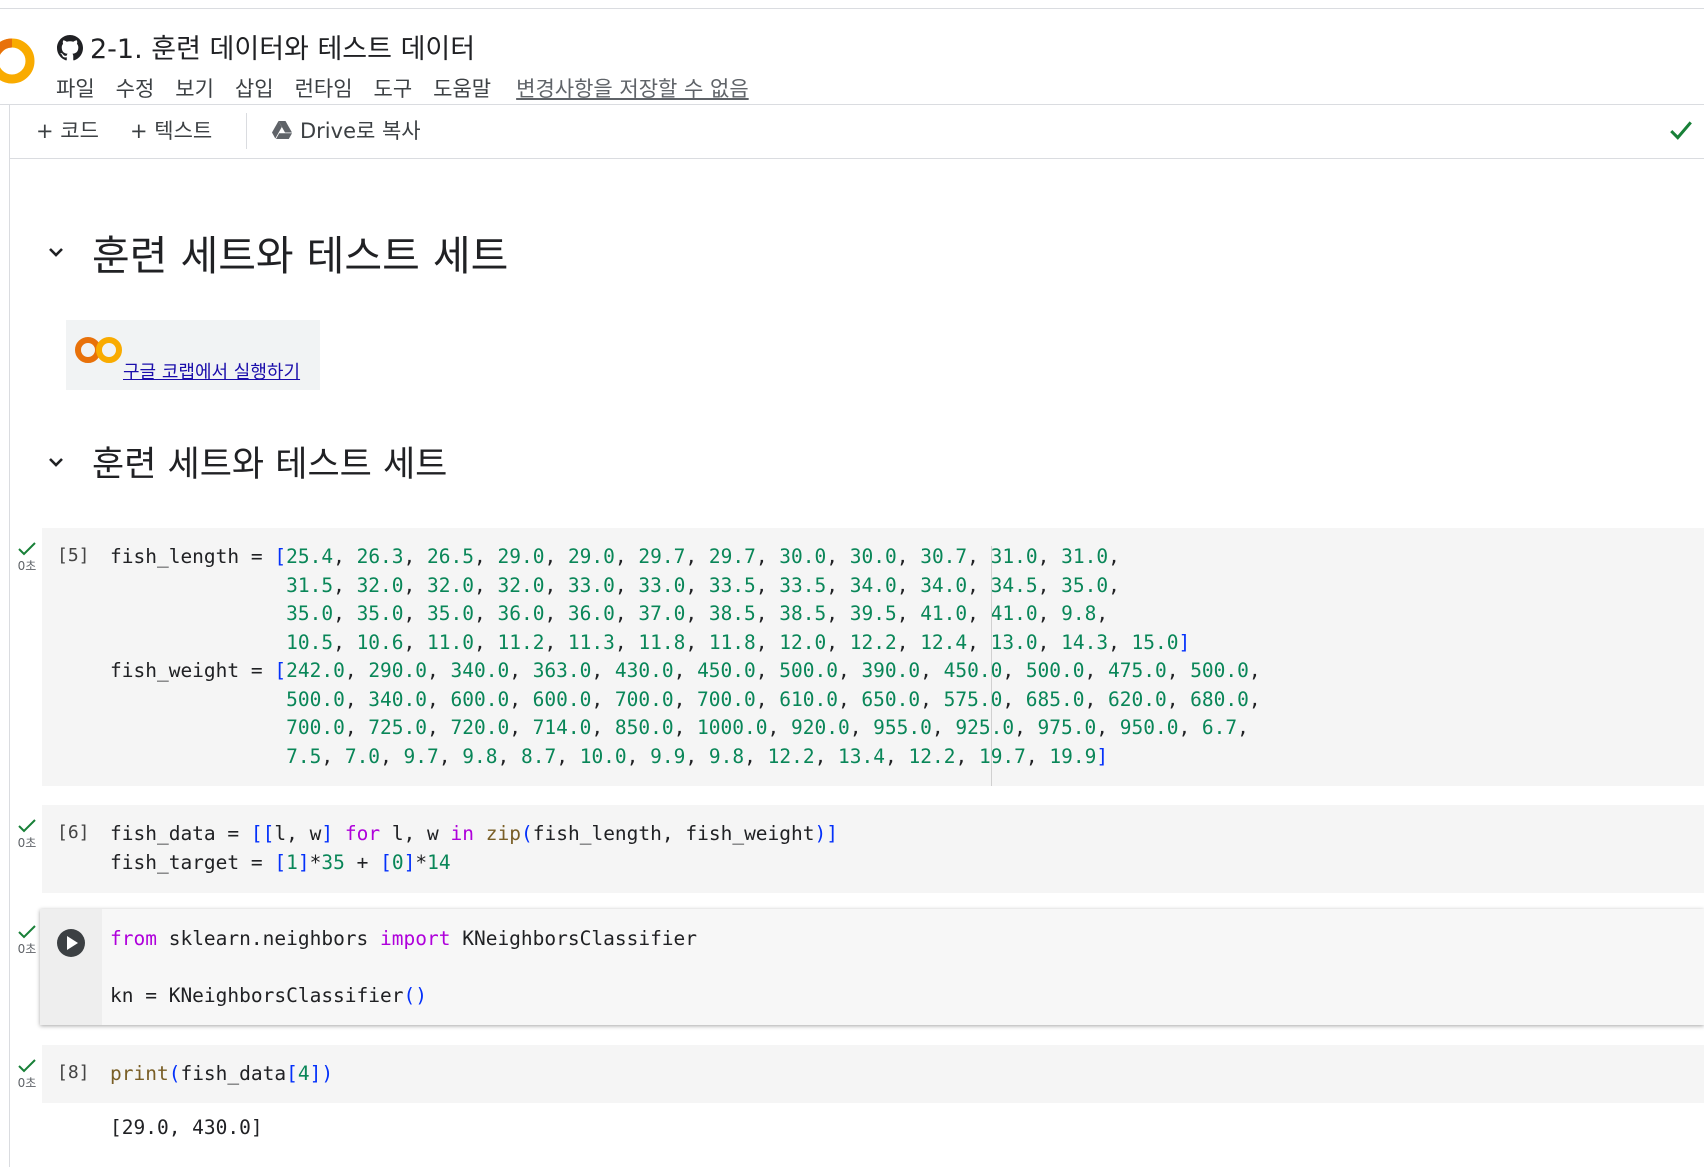  Describe the element at coordinates (27, 941) in the screenshot. I see `run-status-7: 0초` at that location.